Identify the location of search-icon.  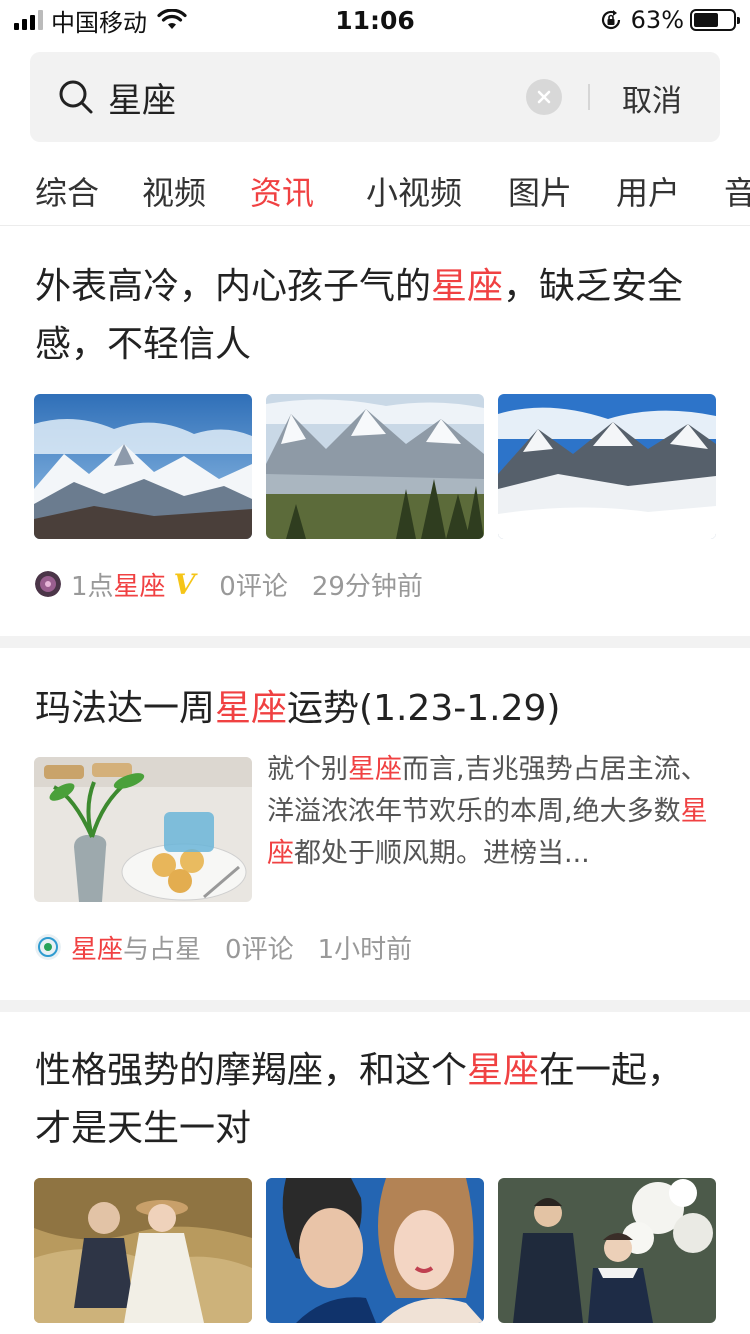
(76, 97).